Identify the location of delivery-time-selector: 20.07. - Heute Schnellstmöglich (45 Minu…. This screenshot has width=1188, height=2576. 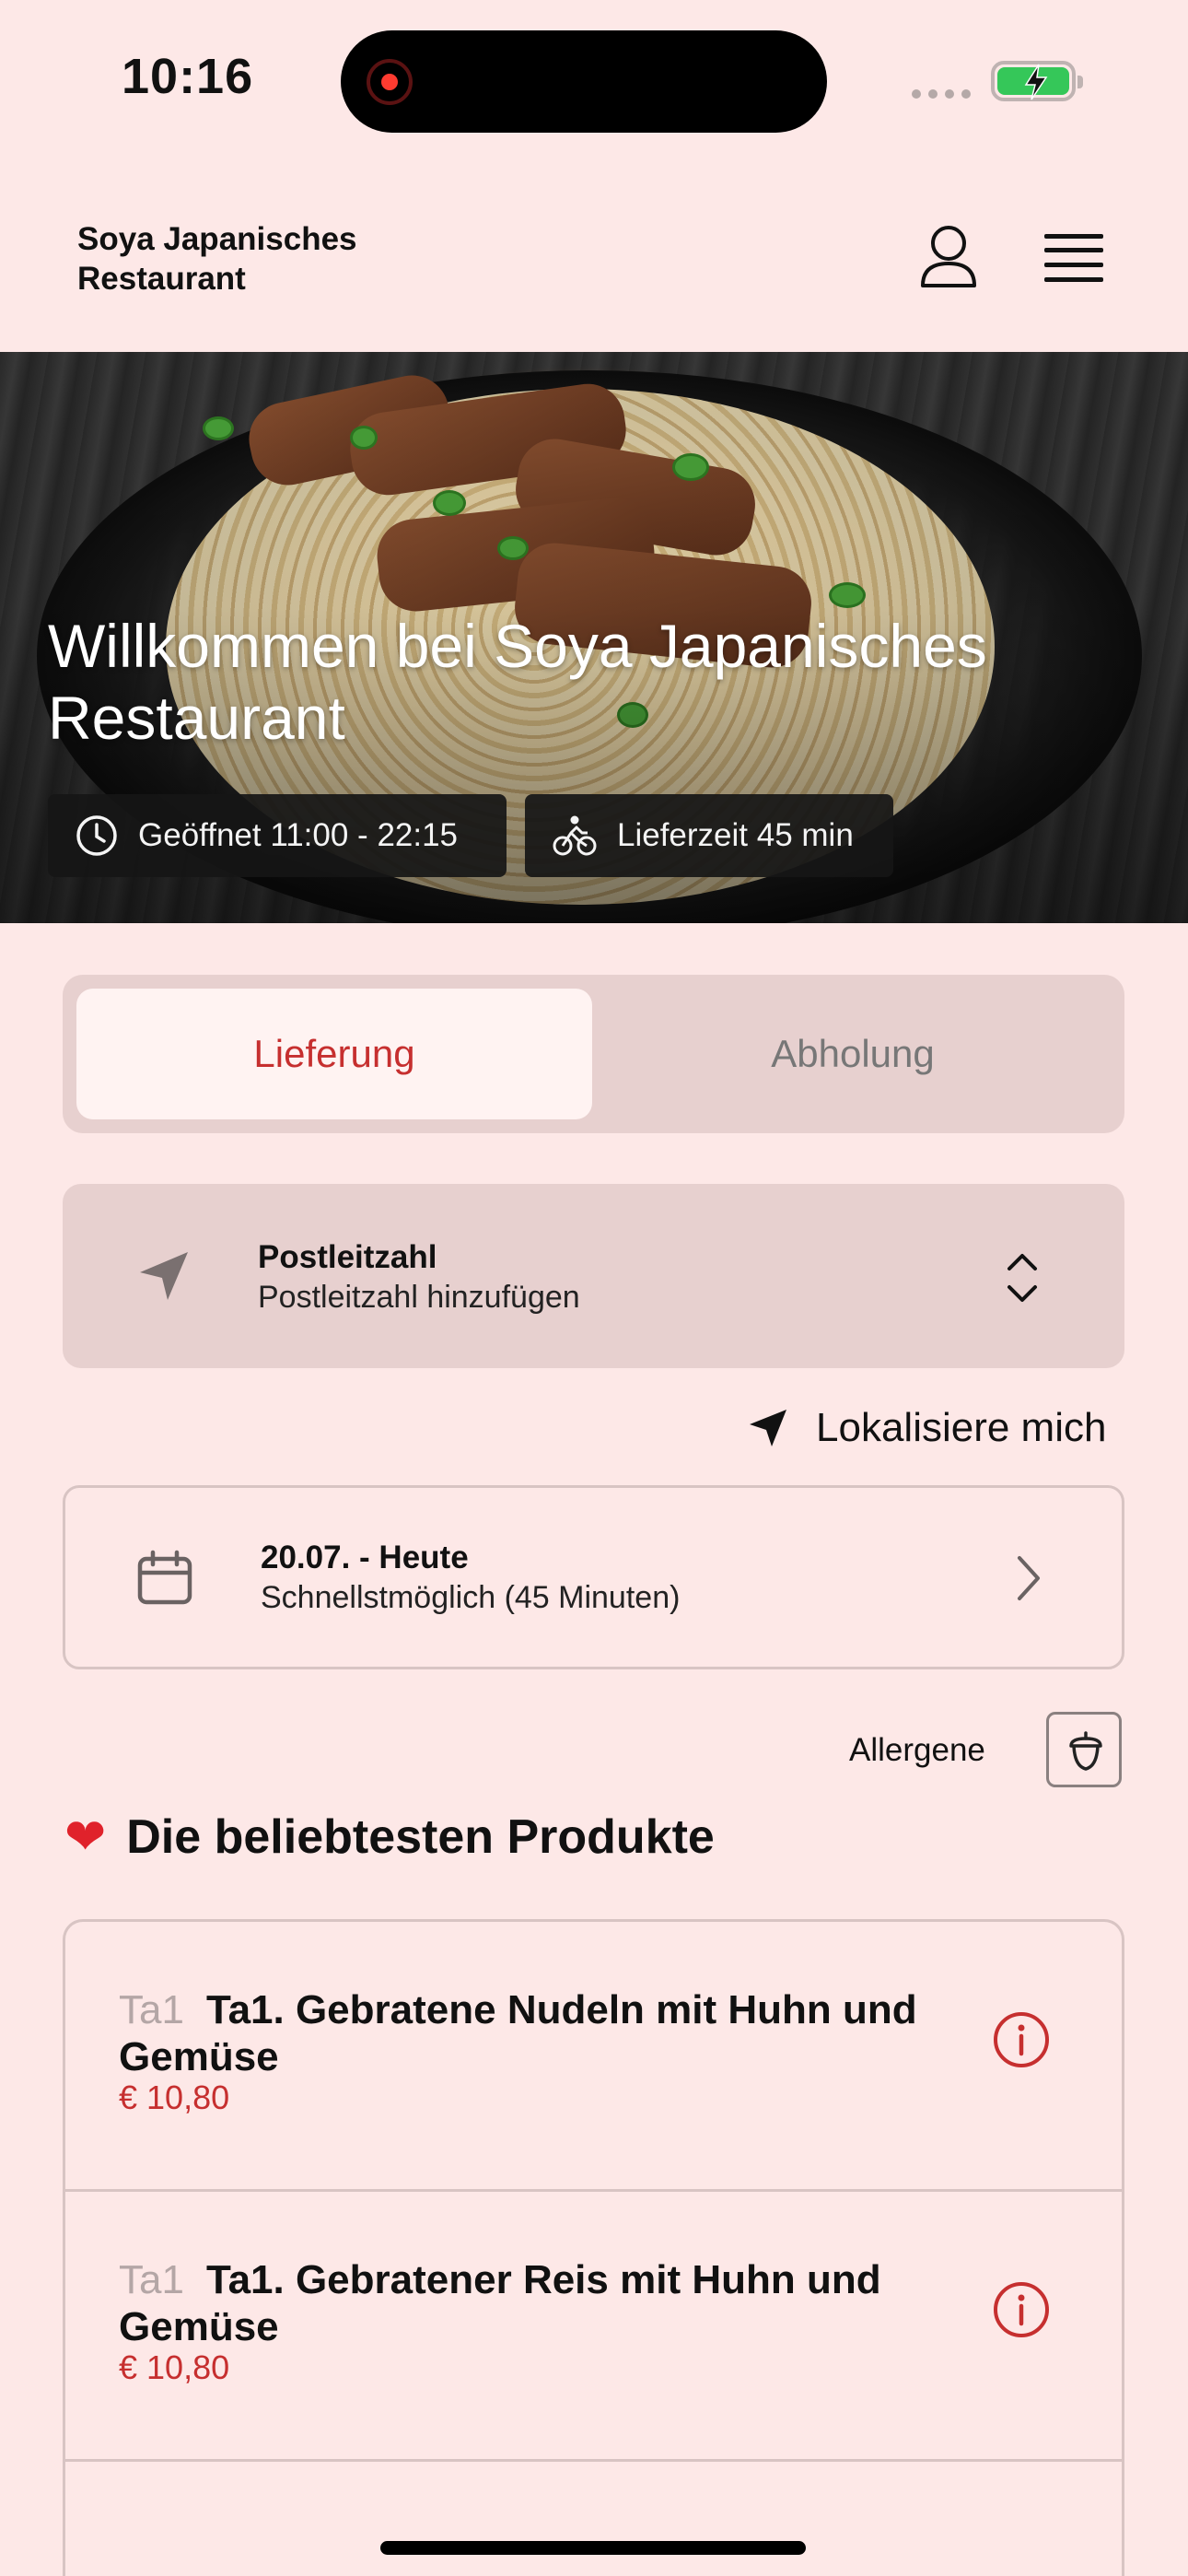
(593, 1577).